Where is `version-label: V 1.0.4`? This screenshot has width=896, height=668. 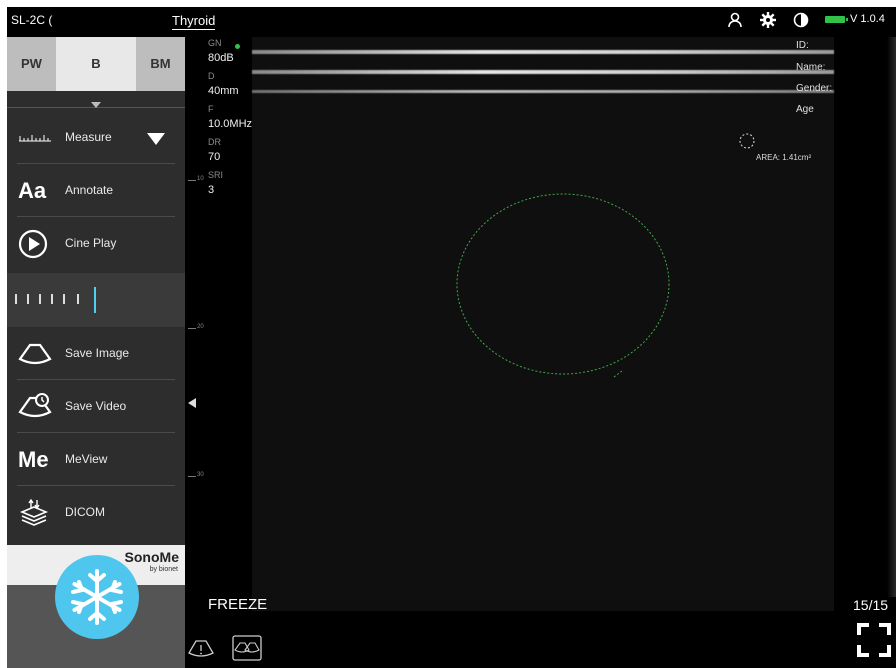 version-label: V 1.0.4 is located at coordinates (867, 19).